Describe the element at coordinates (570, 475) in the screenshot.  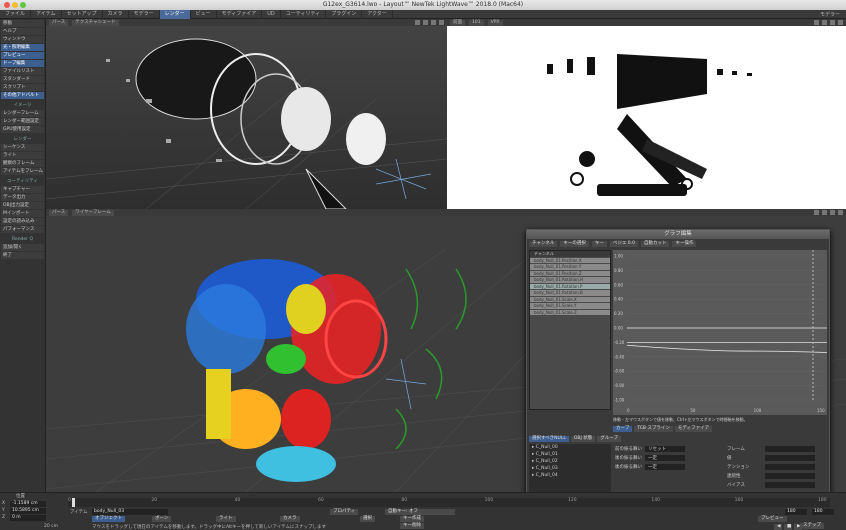
I see `scene-item: ▸ C_Null_04` at that location.